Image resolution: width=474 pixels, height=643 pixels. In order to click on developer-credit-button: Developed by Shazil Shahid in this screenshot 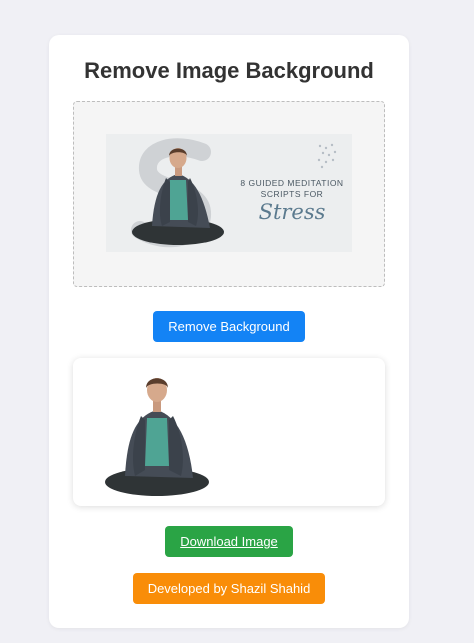, I will do `click(229, 588)`.